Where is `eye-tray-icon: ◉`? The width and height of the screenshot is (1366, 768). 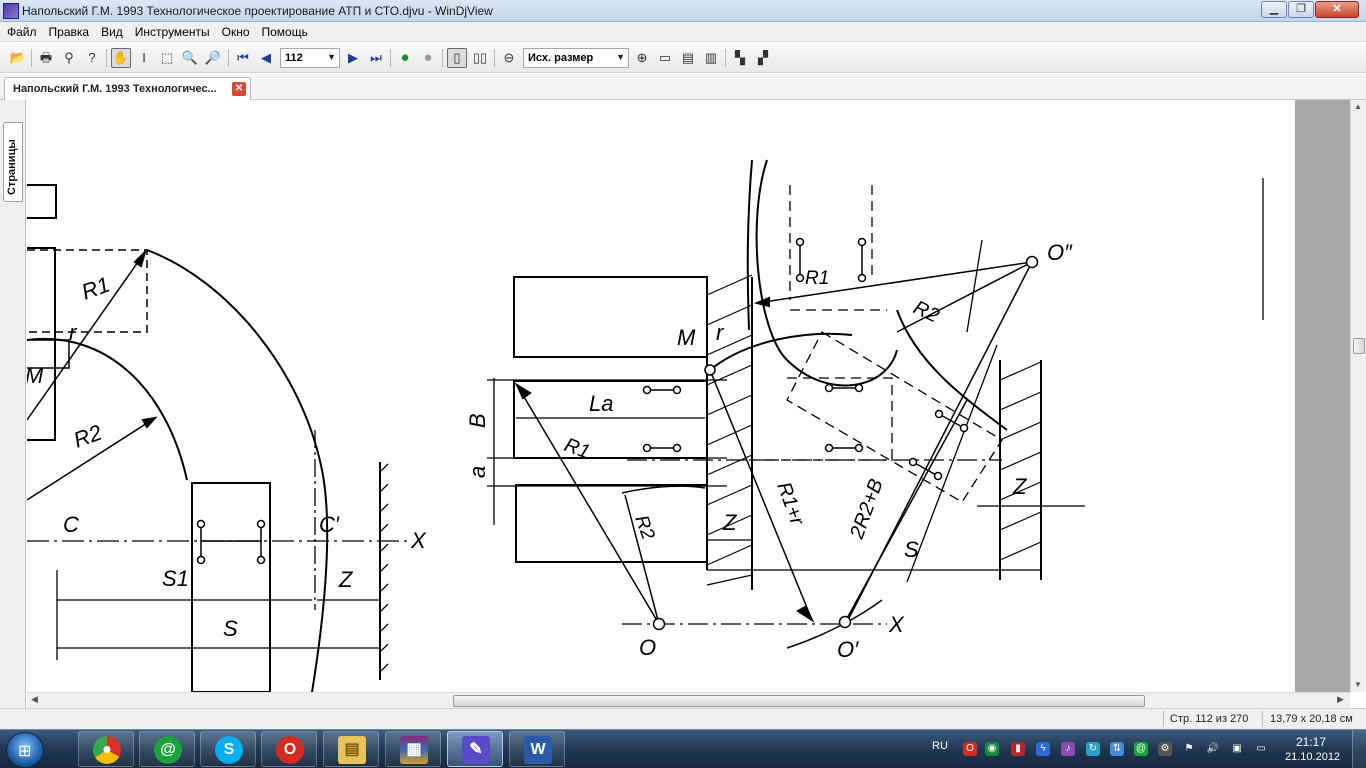 eye-tray-icon: ◉ is located at coordinates (992, 749).